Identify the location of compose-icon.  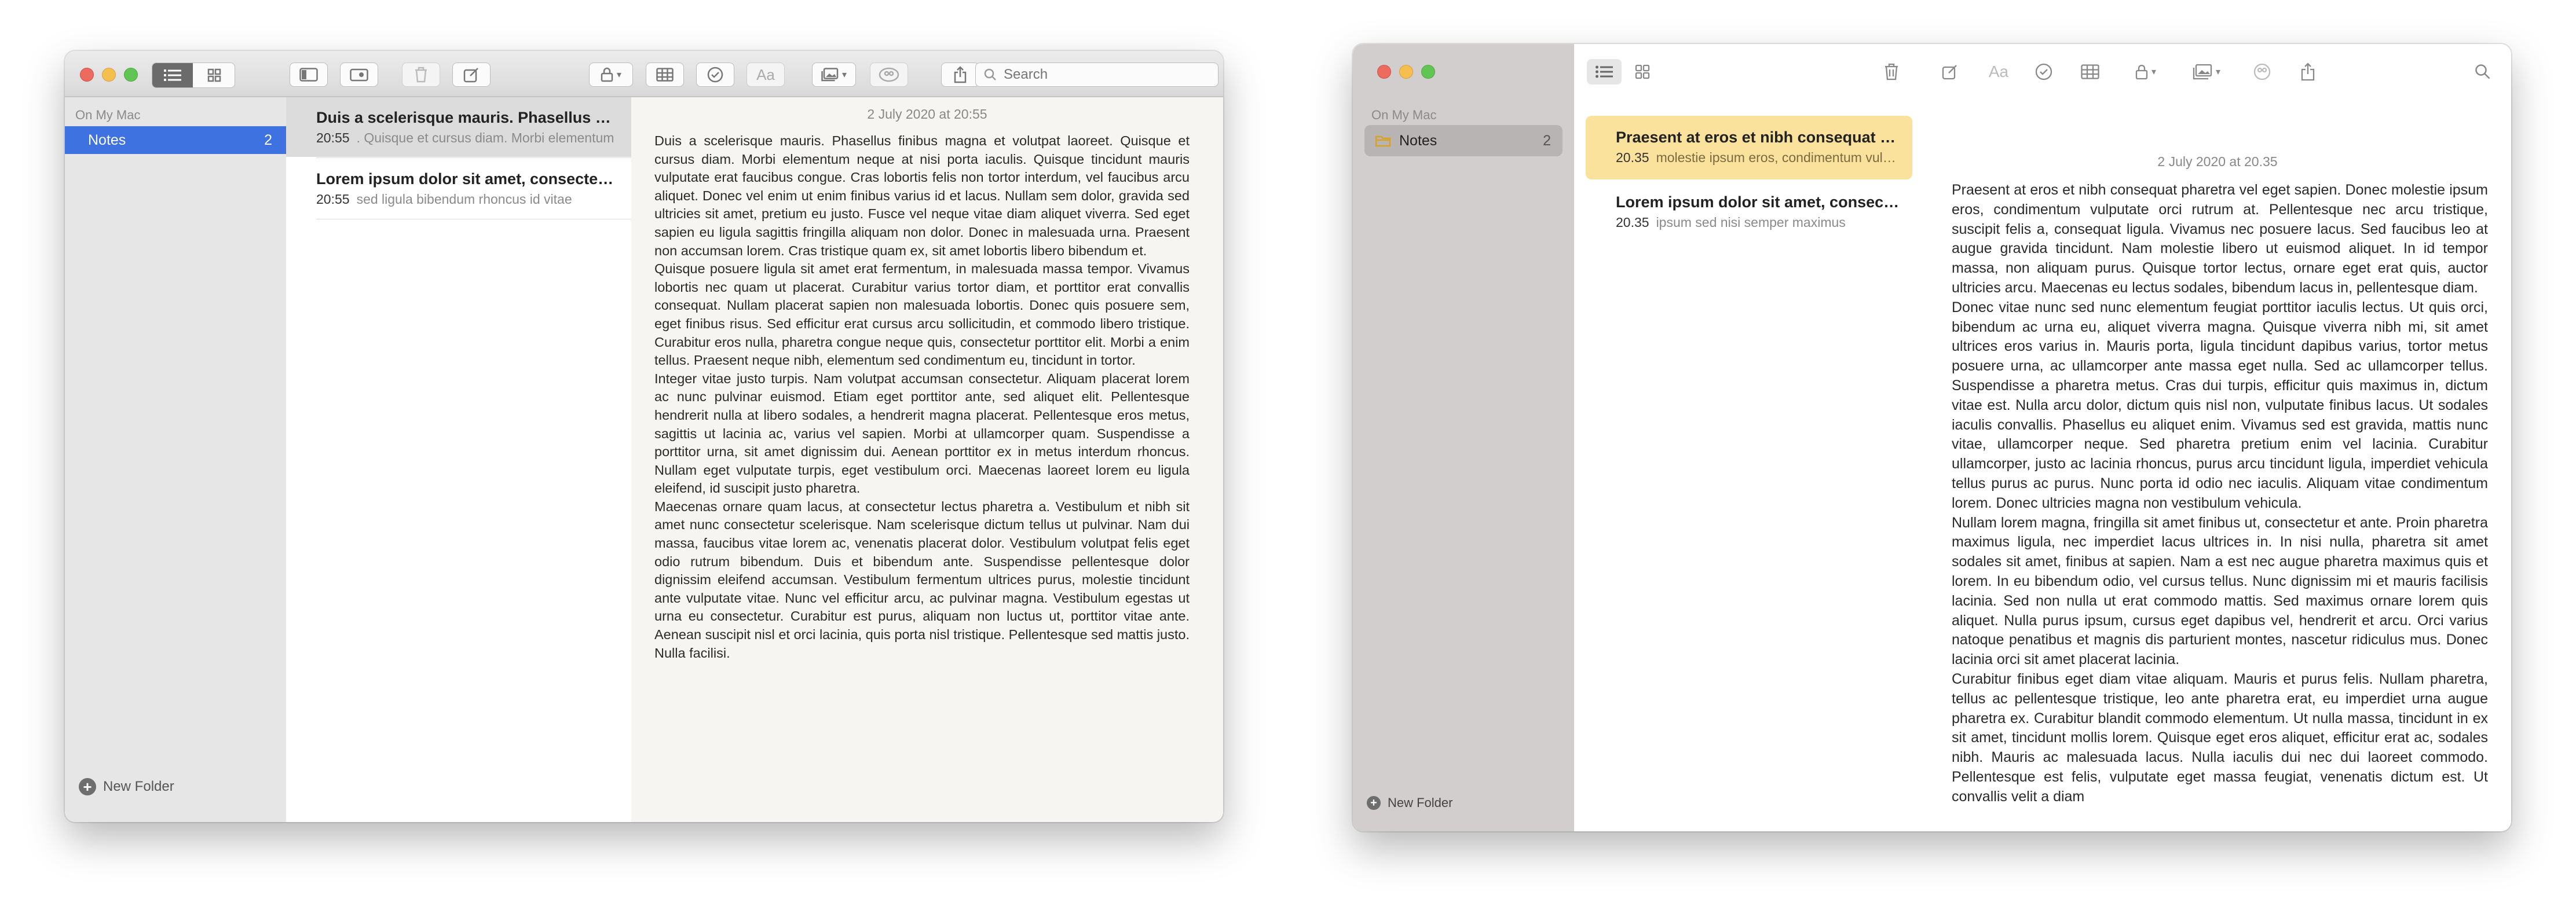
(470, 75).